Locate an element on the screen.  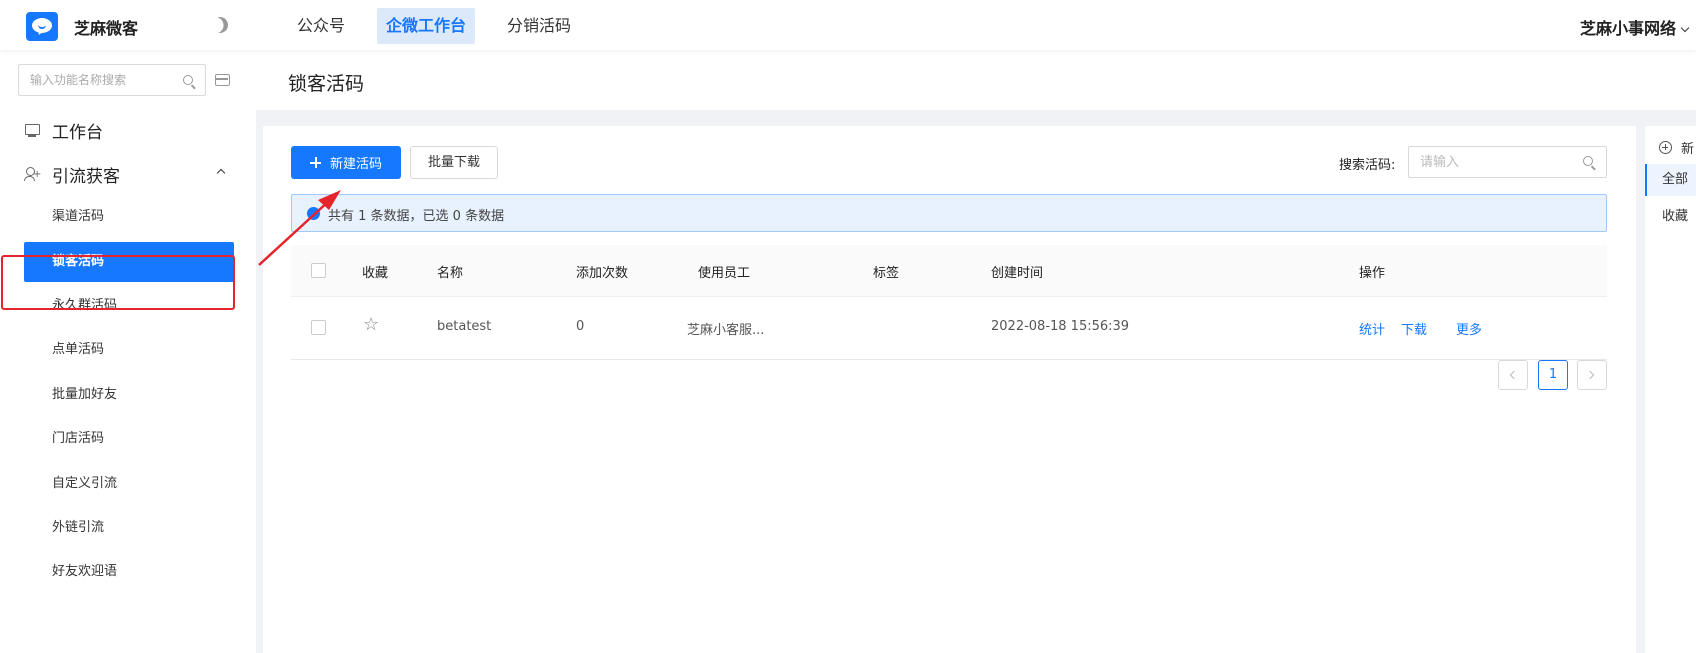
info-icon is located at coordinates (313, 213).